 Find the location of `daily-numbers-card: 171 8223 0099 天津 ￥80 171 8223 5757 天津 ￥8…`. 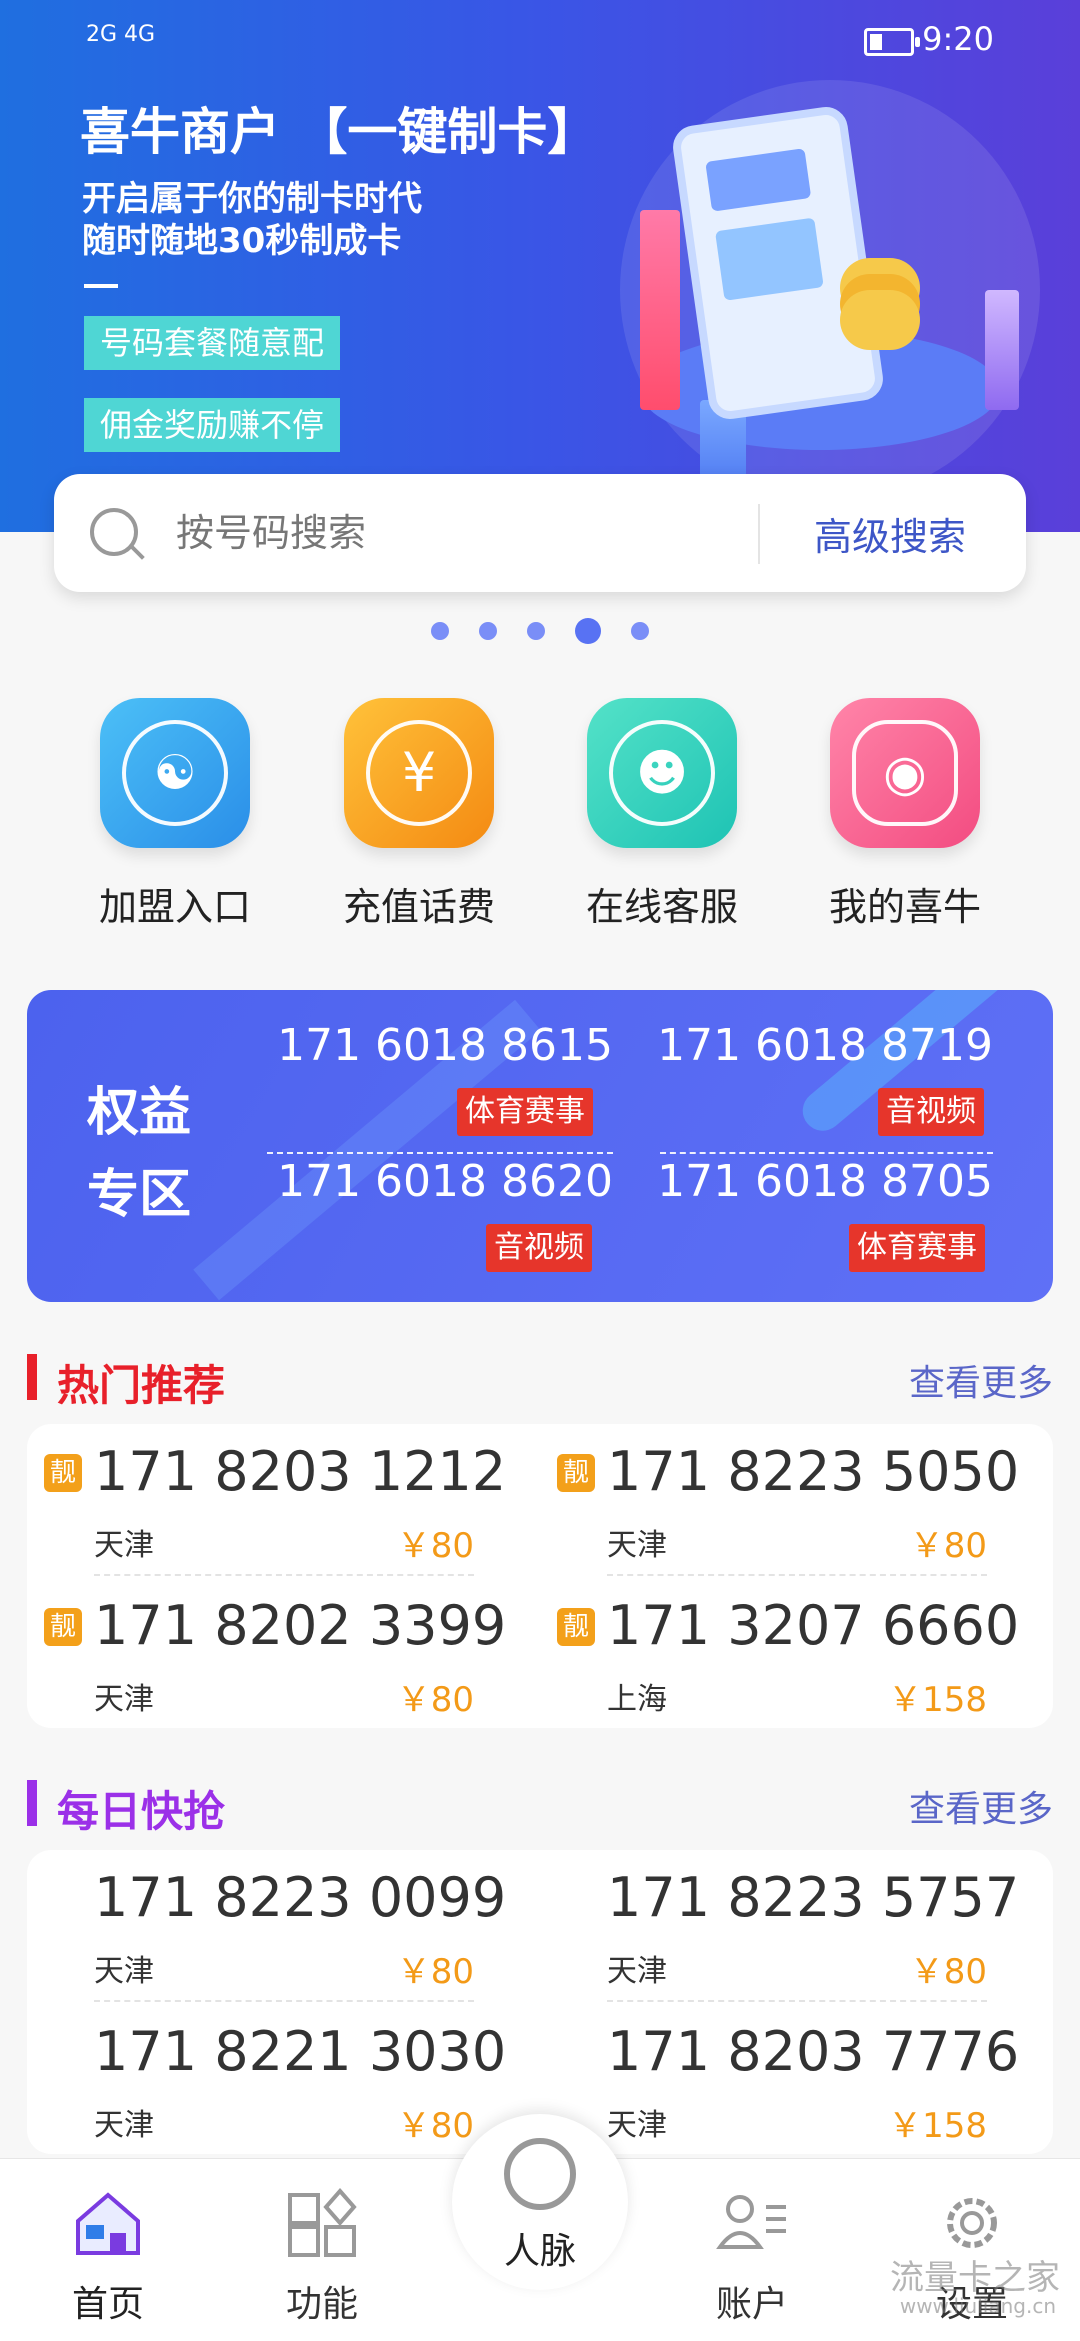

daily-numbers-card: 171 8223 0099 天津 ￥80 171 8223 5757 天津 ￥8… is located at coordinates (540, 2002).